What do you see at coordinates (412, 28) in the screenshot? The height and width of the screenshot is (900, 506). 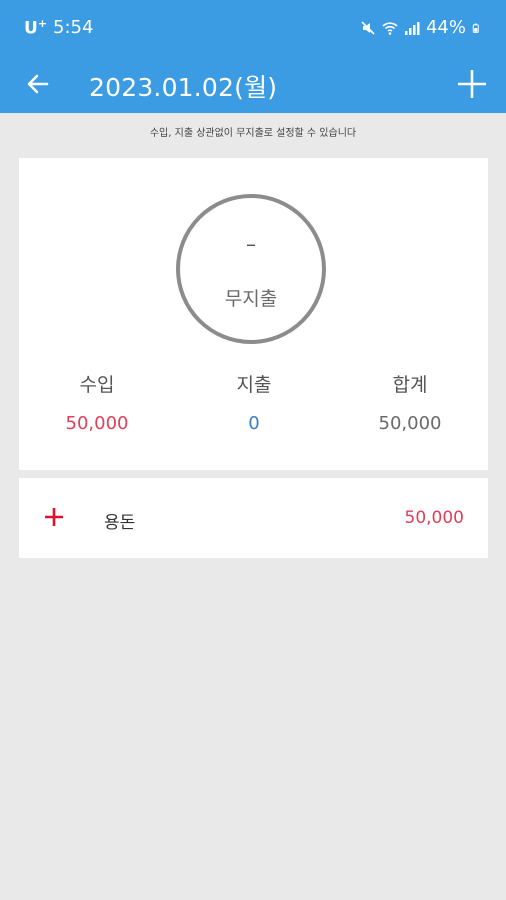 I see `signal-icon` at bounding box center [412, 28].